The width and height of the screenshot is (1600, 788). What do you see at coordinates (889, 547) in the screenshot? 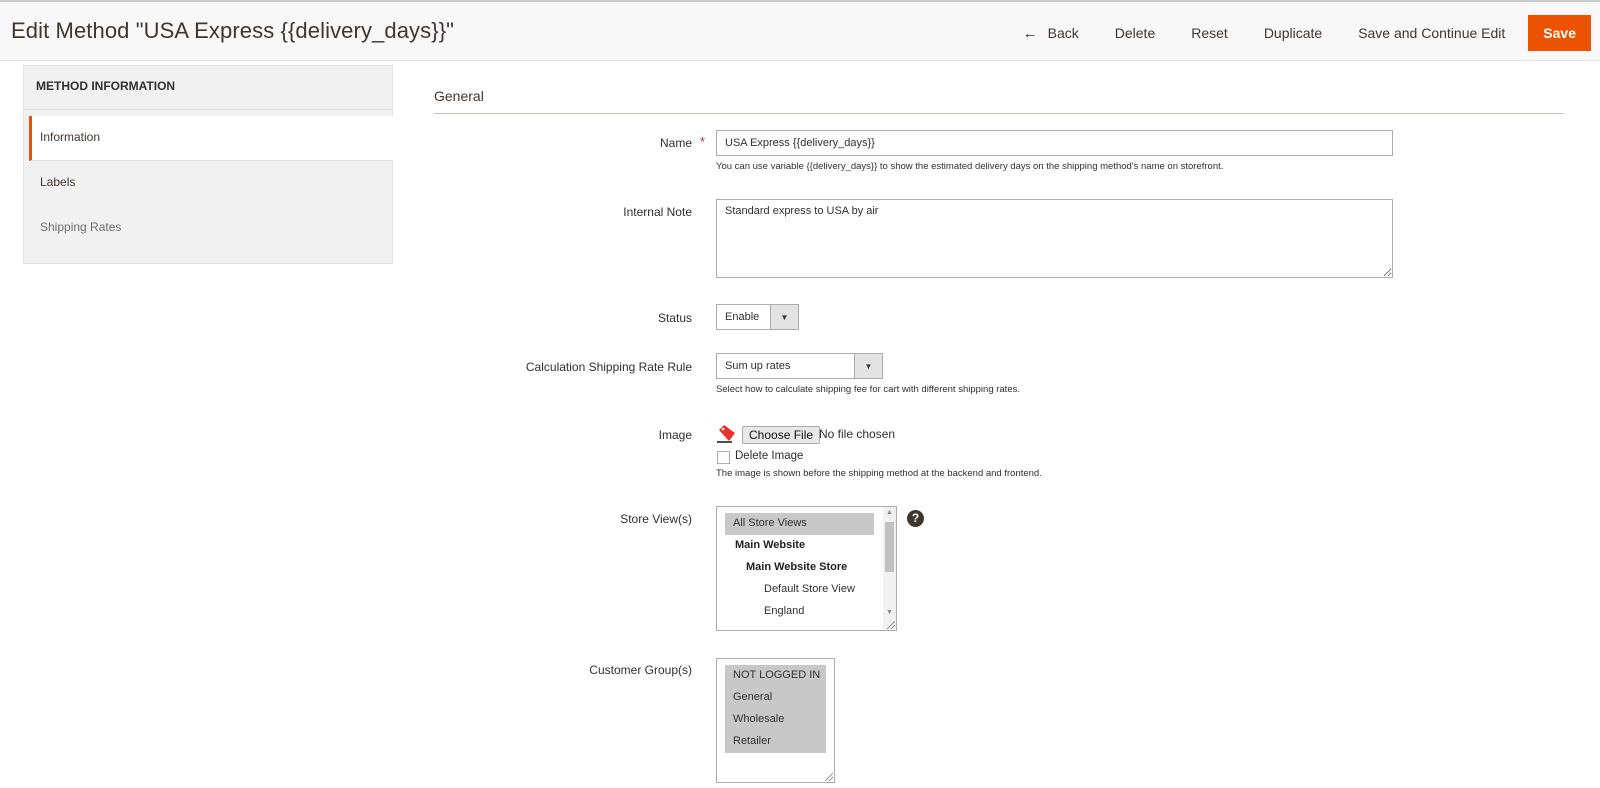
I see `scrollbar-thumb` at bounding box center [889, 547].